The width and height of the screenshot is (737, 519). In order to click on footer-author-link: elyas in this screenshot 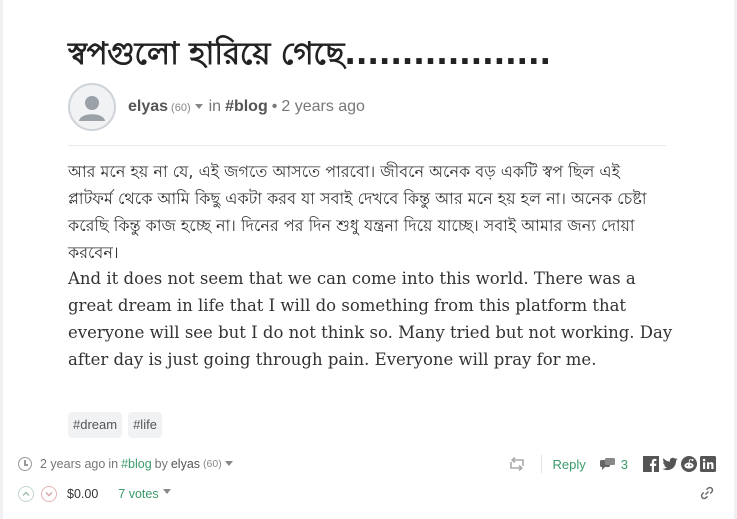, I will do `click(185, 464)`.